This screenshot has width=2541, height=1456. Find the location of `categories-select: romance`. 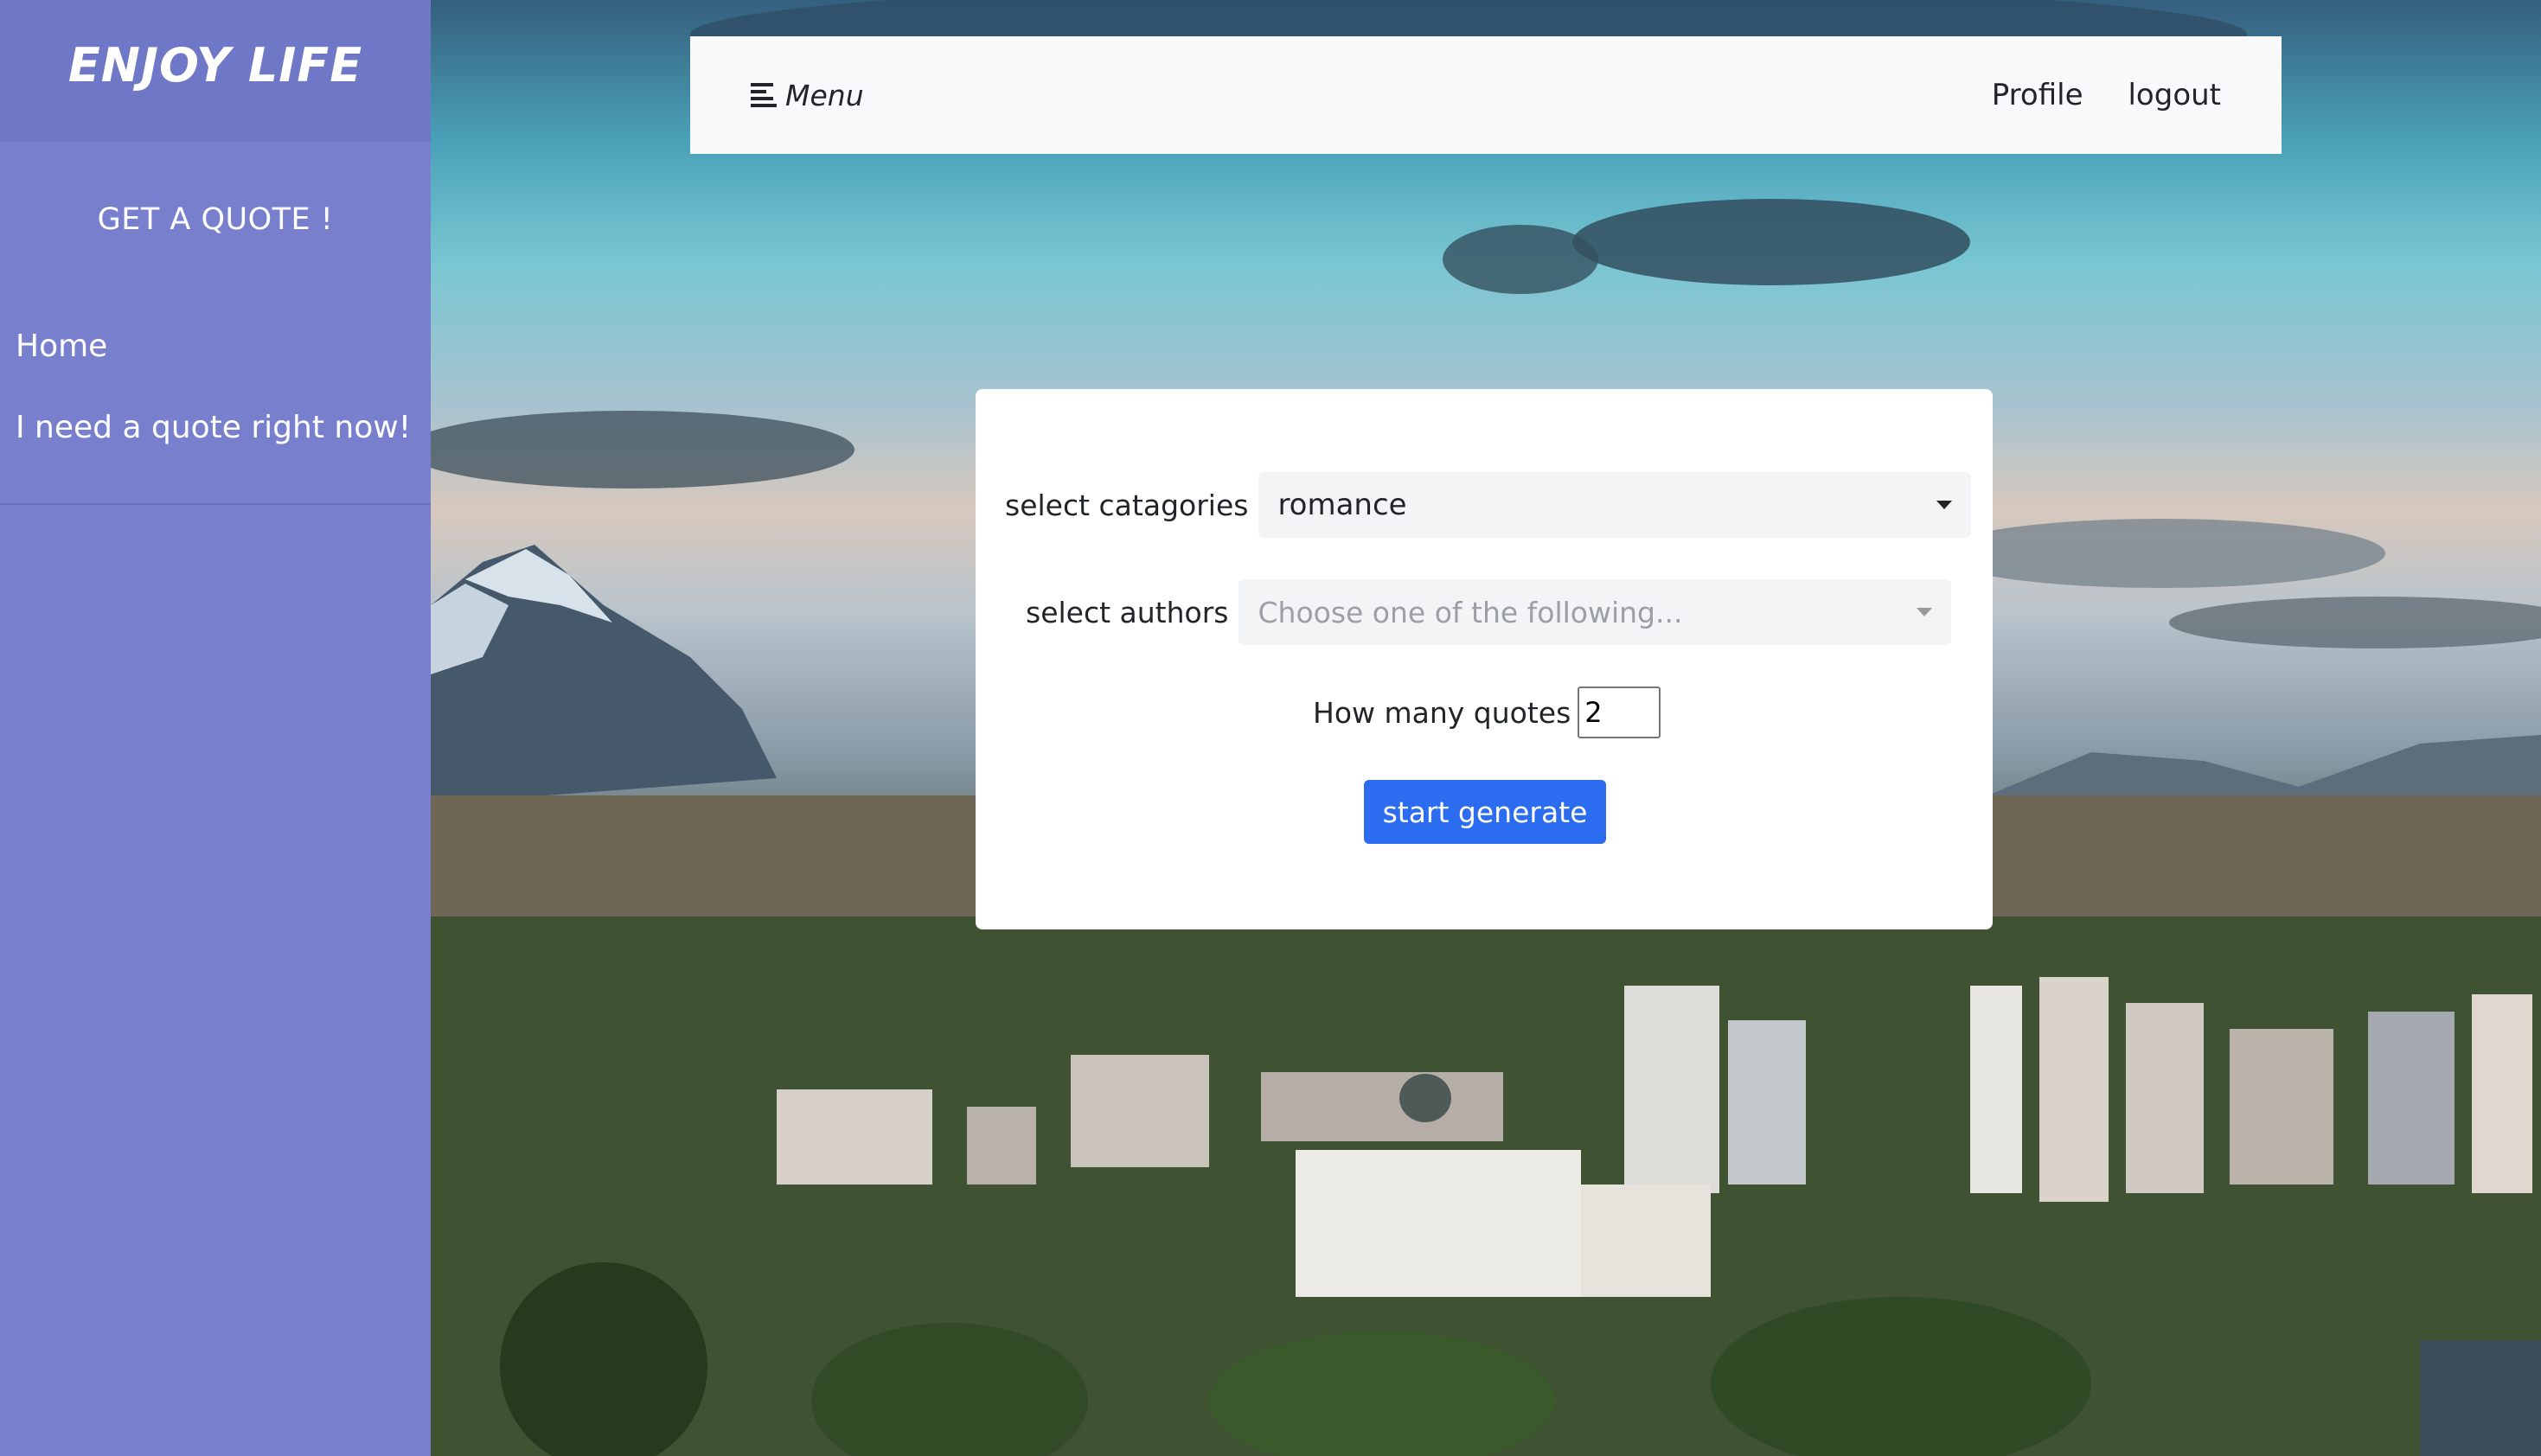

categories-select: romance is located at coordinates (1615, 505).